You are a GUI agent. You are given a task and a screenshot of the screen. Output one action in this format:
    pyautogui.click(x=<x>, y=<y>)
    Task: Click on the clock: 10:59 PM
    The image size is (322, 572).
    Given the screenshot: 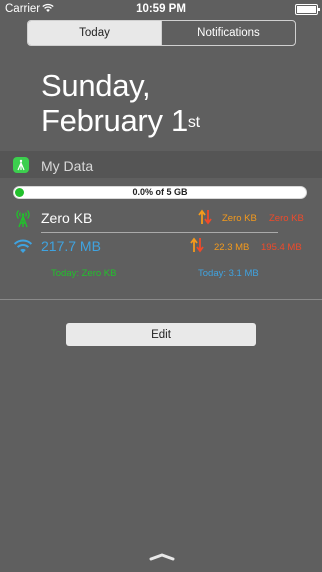 What is the action you would take?
    pyautogui.click(x=161, y=9)
    